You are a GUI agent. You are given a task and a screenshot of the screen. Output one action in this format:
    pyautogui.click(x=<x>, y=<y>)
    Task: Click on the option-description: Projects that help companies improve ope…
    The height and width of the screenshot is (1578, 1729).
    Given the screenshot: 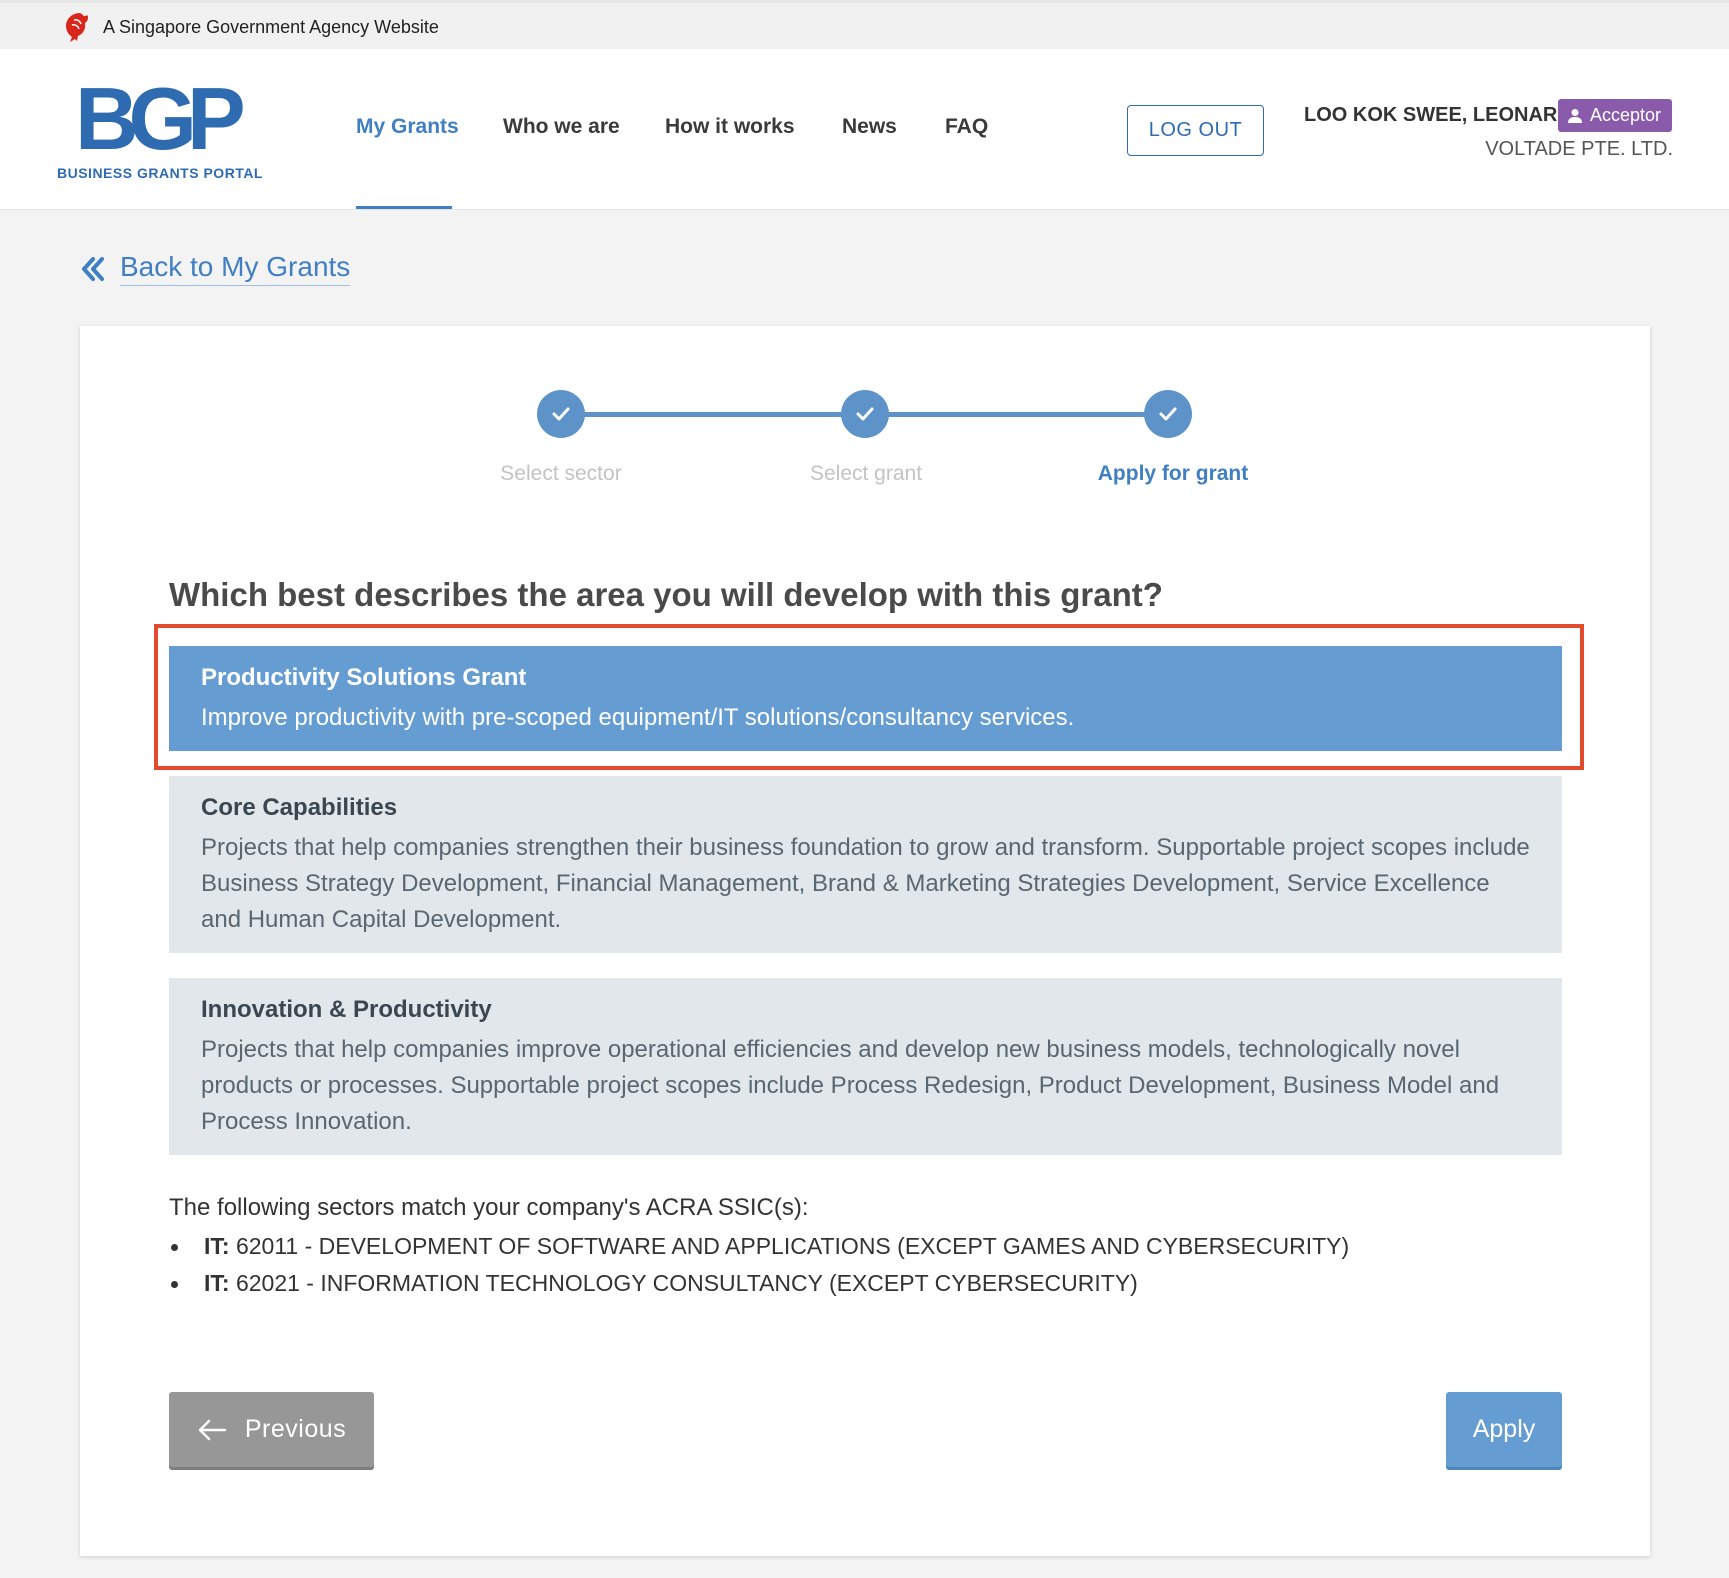 What is the action you would take?
    pyautogui.click(x=850, y=1085)
    